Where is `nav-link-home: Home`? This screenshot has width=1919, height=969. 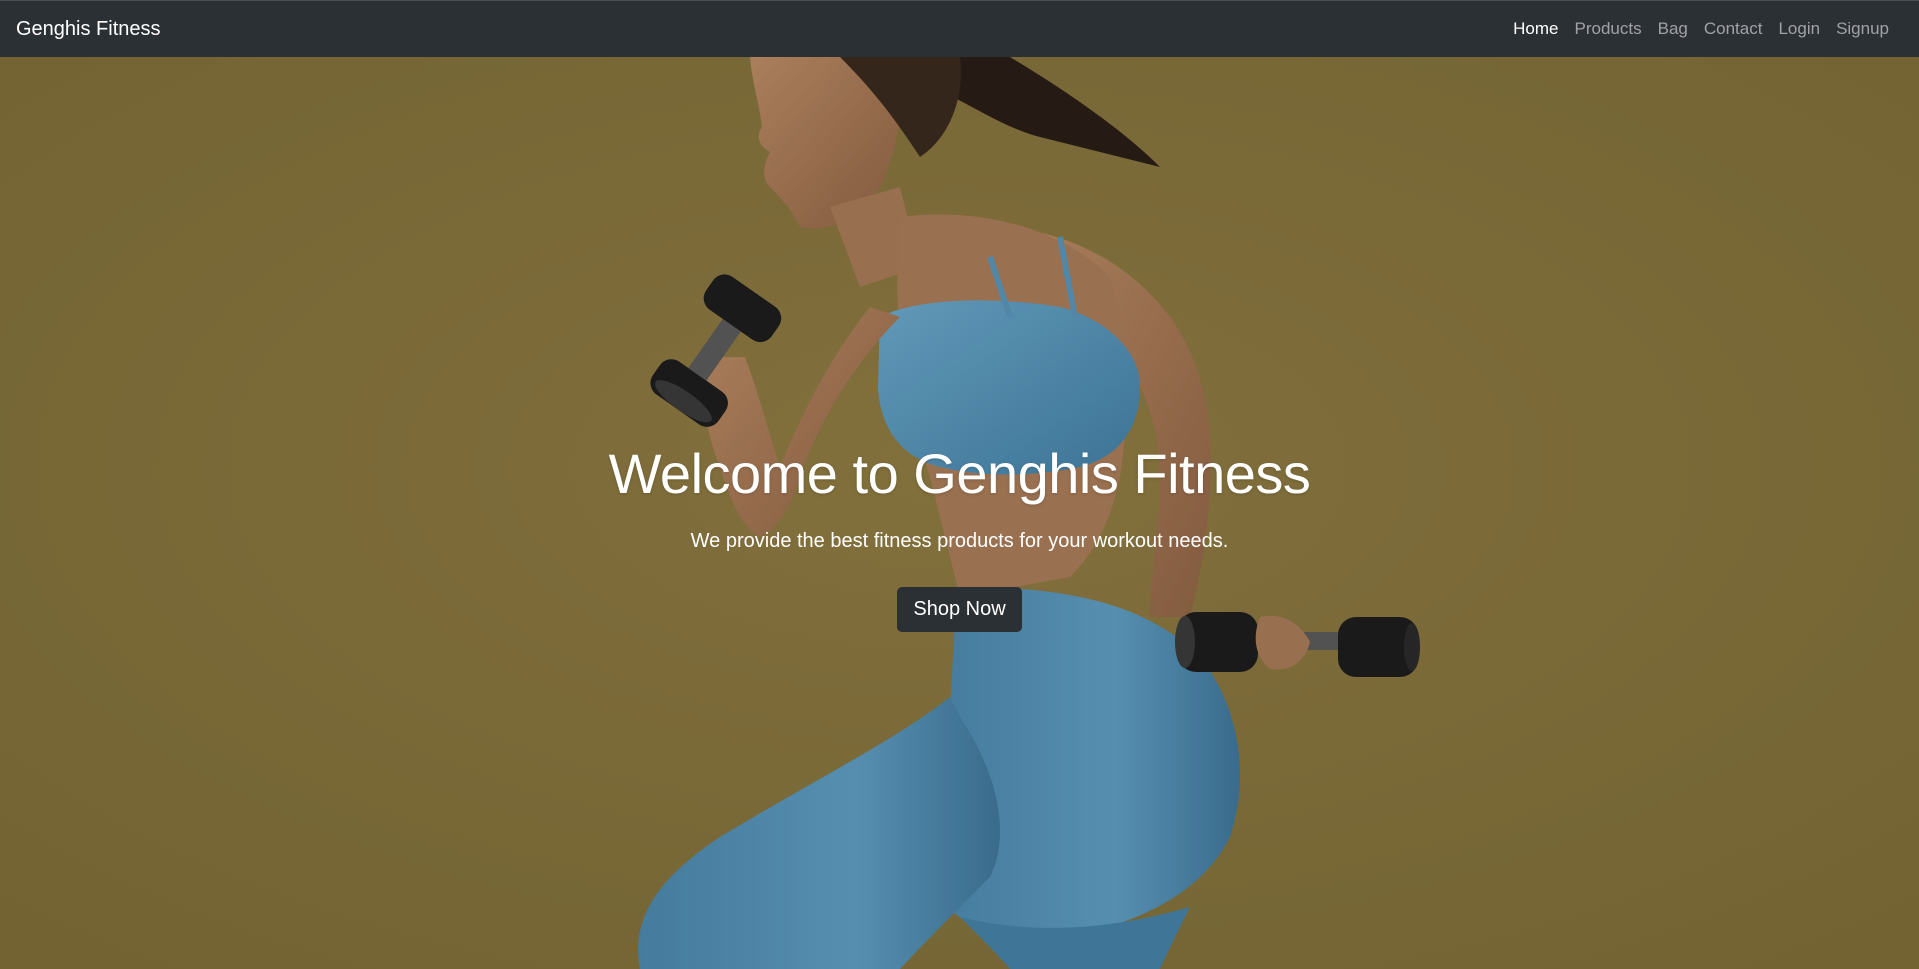
nav-link-home: Home is located at coordinates (1535, 29).